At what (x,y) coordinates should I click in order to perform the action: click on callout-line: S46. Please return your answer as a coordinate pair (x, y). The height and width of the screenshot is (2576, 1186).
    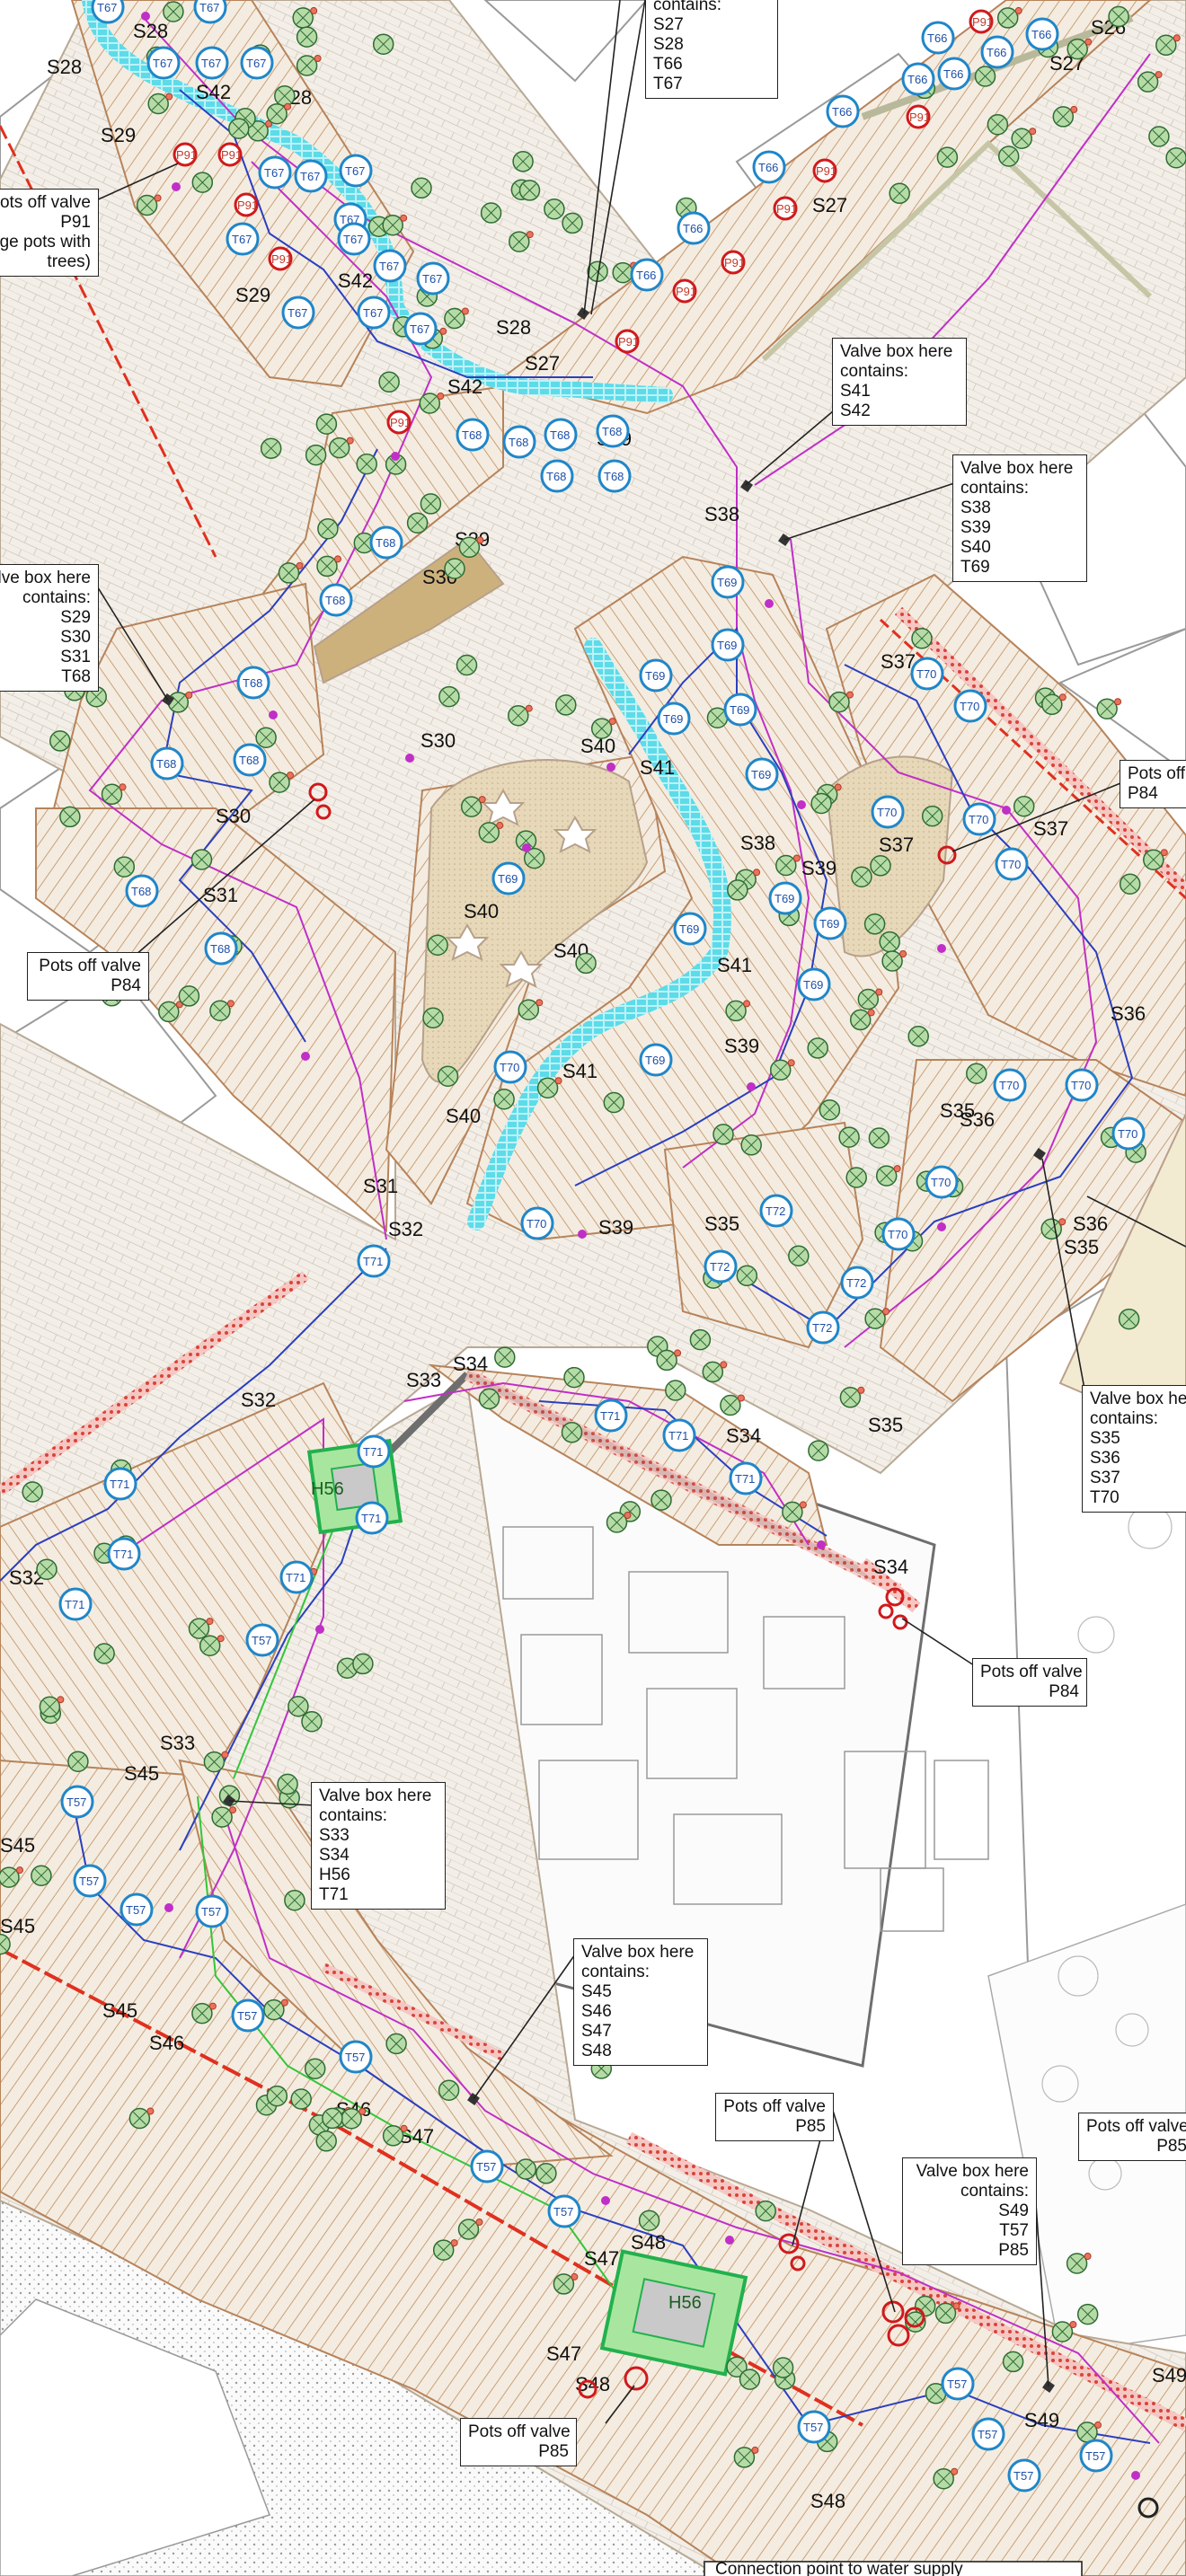
    Looking at the image, I should click on (596, 2011).